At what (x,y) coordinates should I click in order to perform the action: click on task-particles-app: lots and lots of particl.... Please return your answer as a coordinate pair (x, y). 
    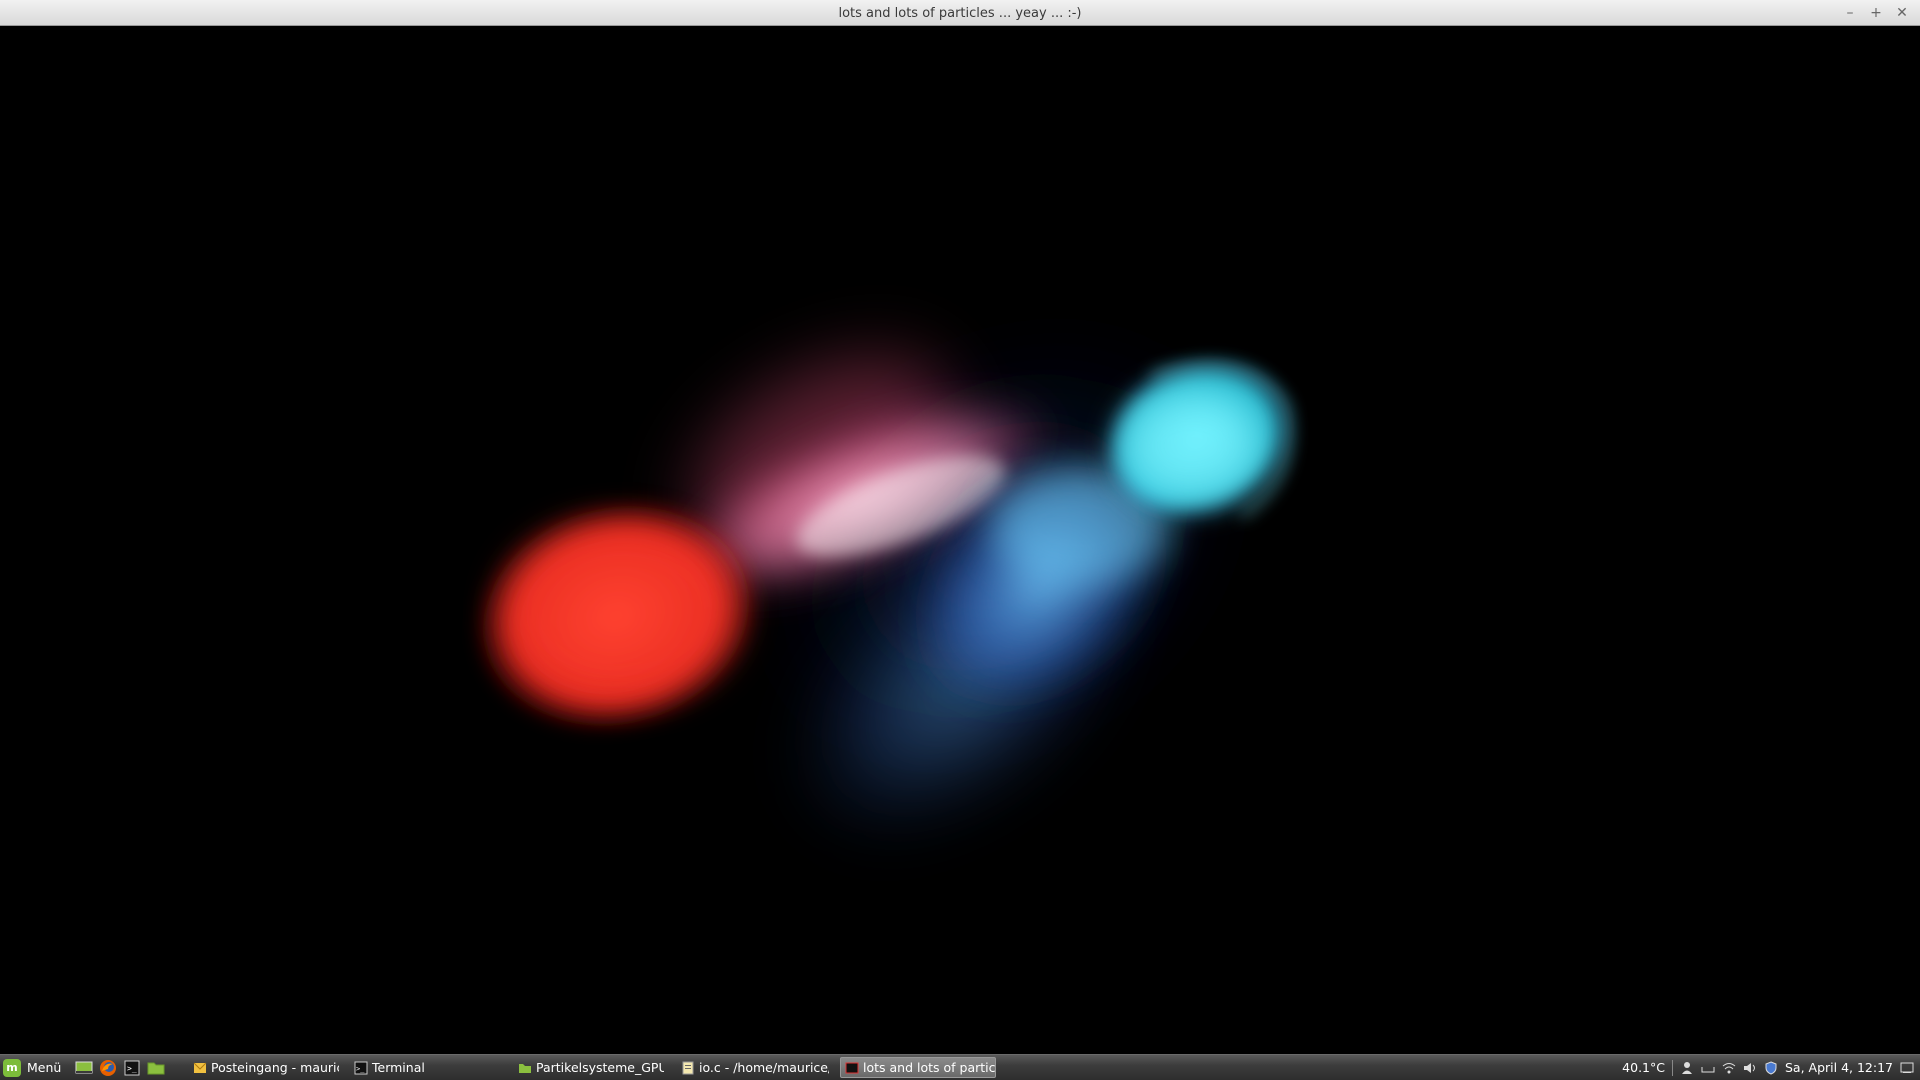
    Looking at the image, I should click on (918, 1067).